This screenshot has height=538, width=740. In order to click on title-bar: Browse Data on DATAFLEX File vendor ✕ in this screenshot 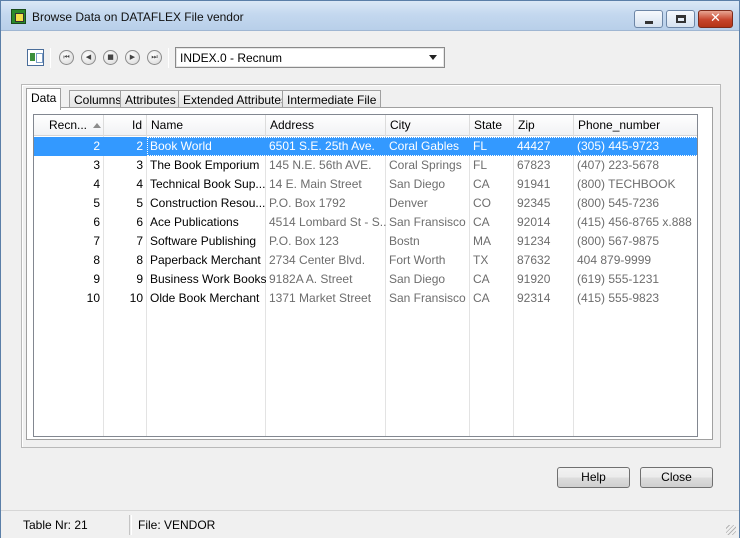, I will do `click(370, 16)`.